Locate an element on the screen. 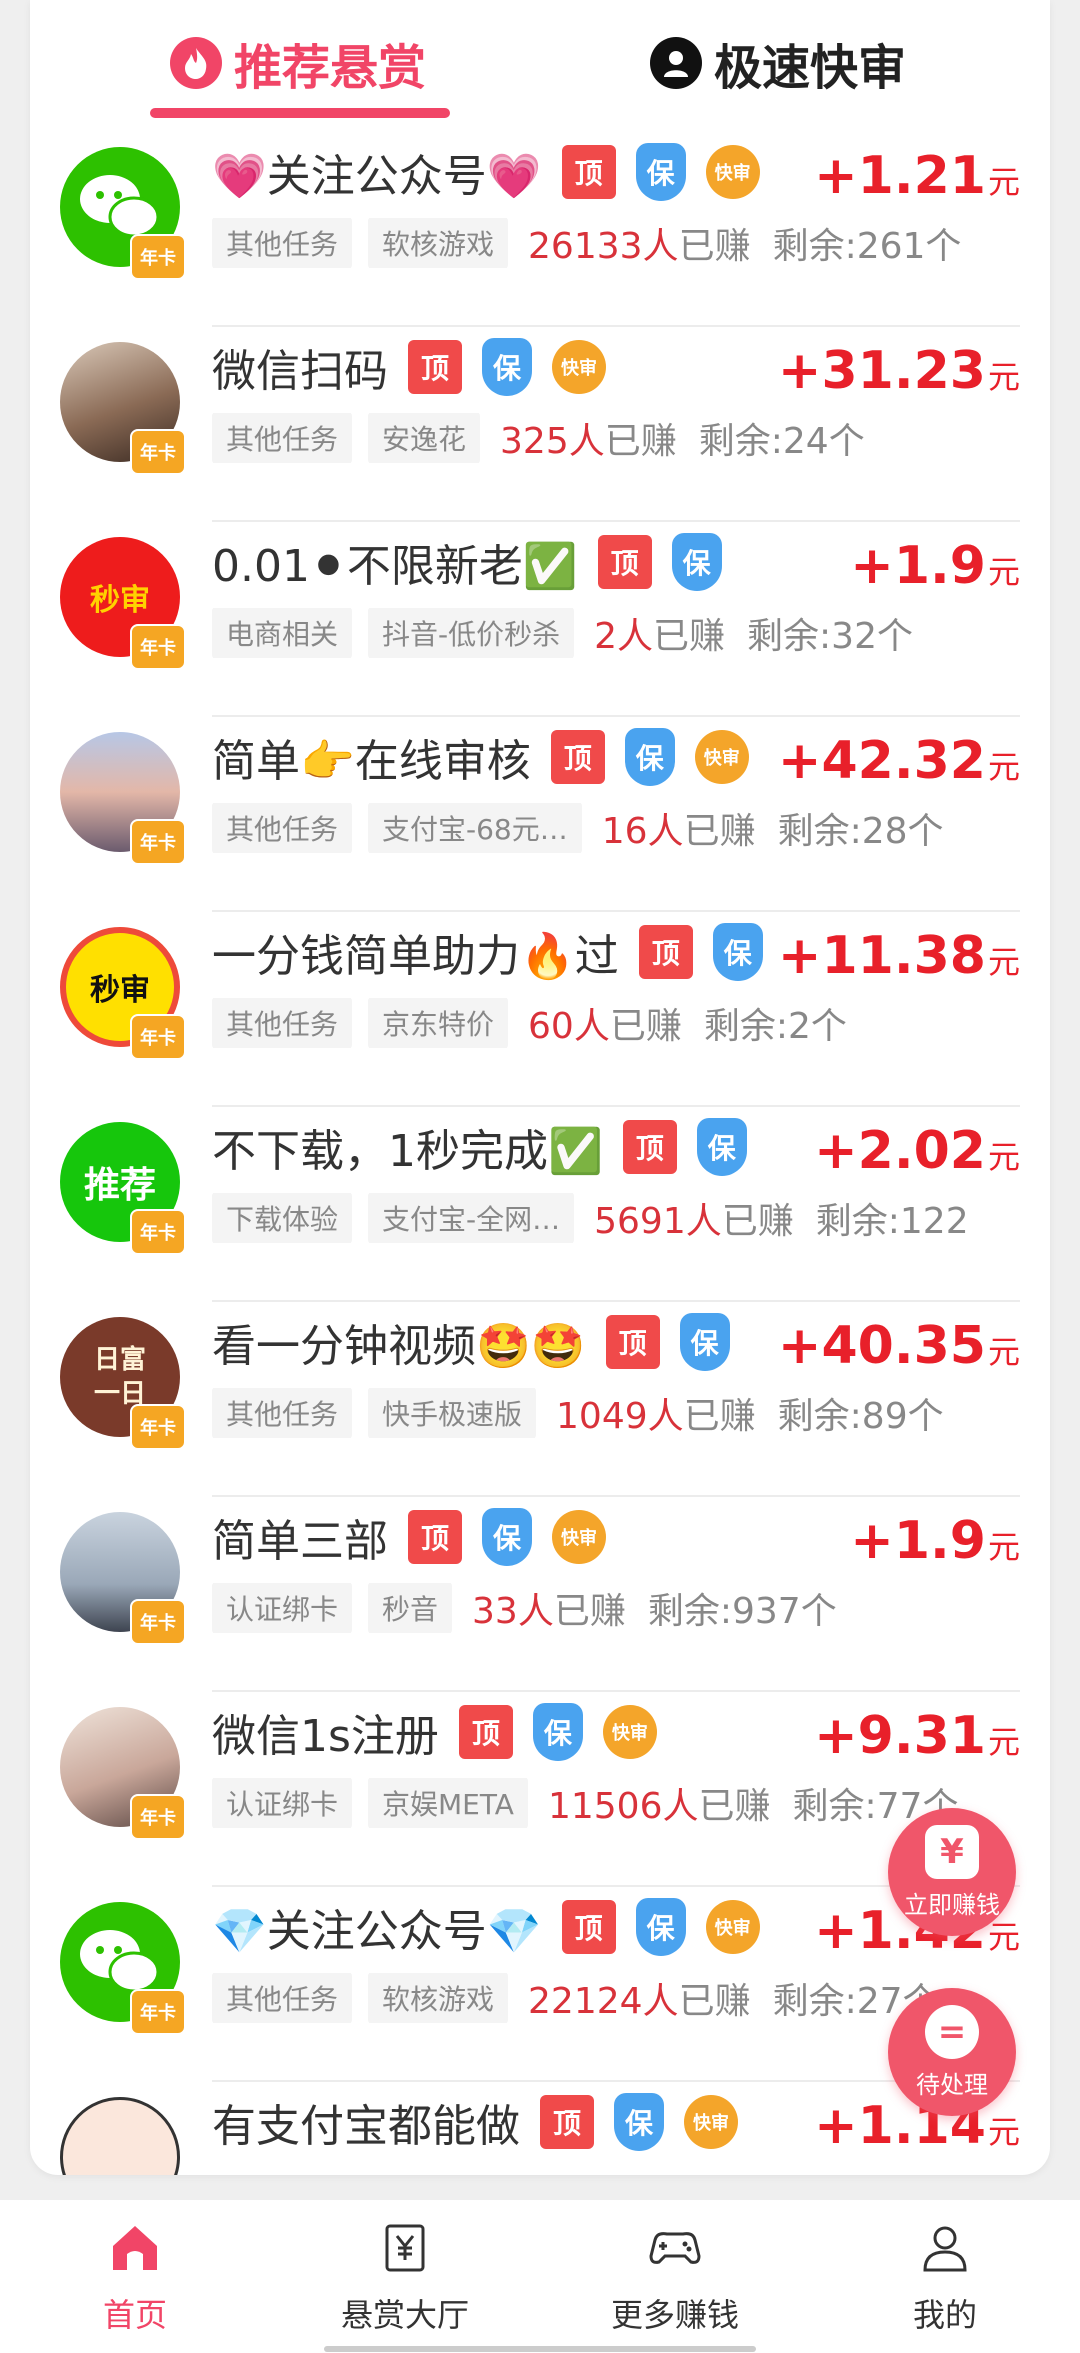 This screenshot has height=2353, width=1080. task-title: 有支付宝都能做 is located at coordinates (366, 2126).